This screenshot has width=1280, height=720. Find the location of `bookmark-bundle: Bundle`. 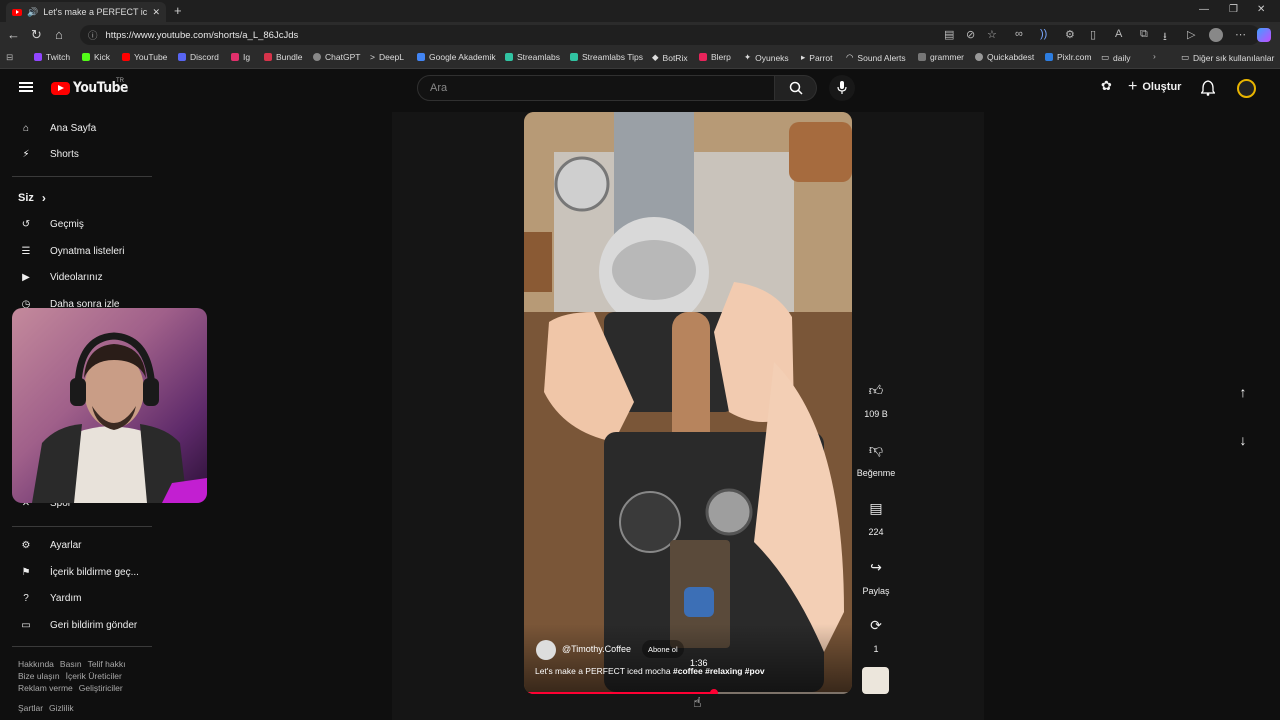

bookmark-bundle: Bundle is located at coordinates (283, 57).